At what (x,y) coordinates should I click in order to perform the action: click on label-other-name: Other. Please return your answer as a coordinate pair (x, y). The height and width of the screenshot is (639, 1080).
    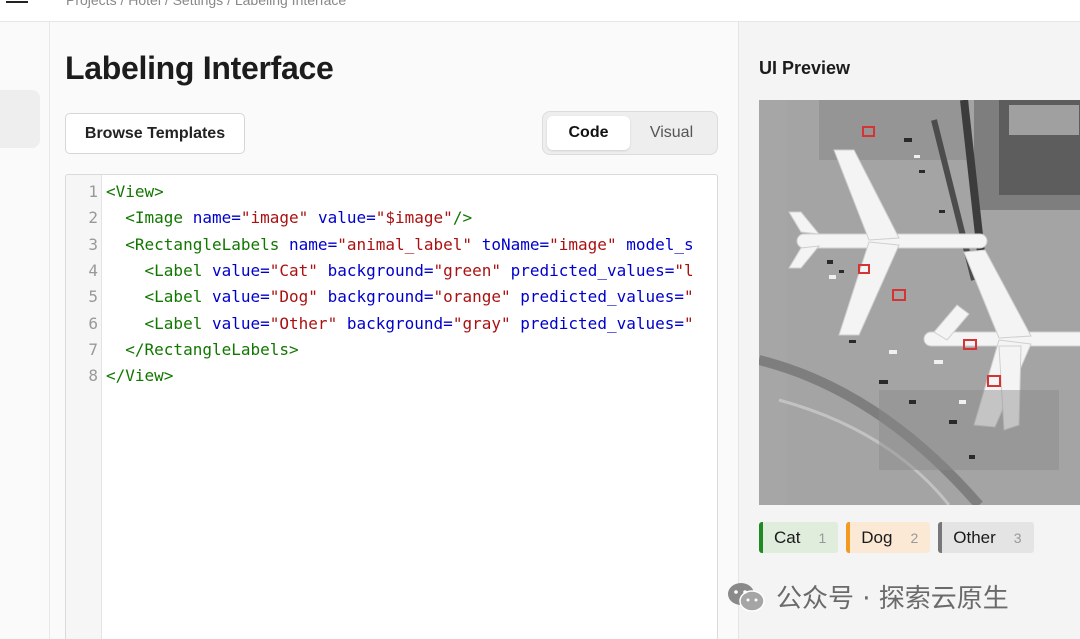
    Looking at the image, I should click on (974, 537).